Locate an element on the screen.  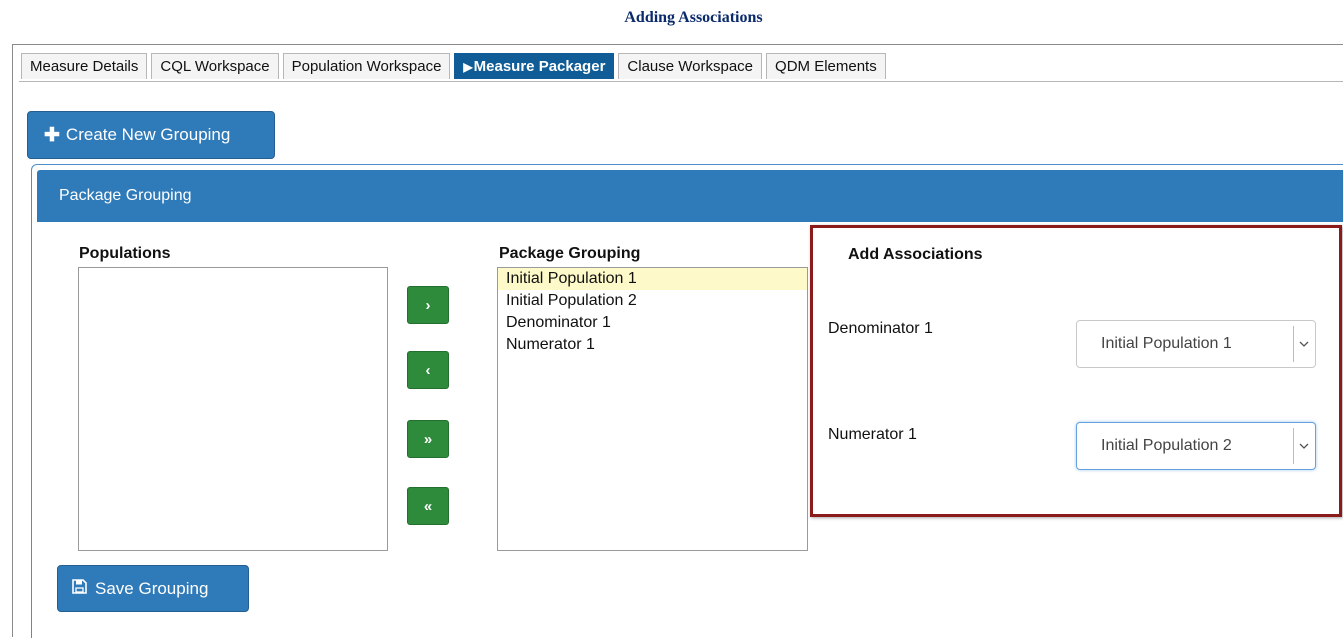
select-value: Initial Population 1 is located at coordinates (1166, 343).